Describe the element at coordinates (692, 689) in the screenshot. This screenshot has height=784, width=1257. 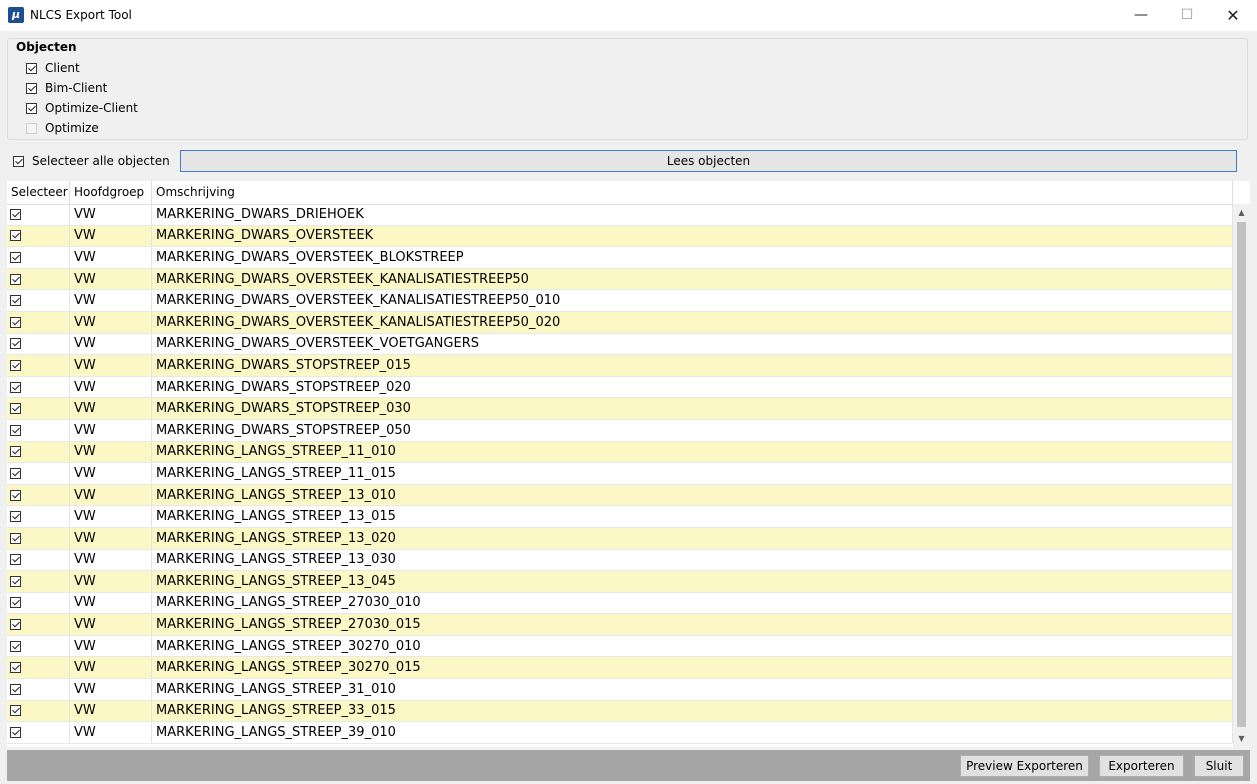
I see `row-omschrijving-cell: MARKERING_LANGS_STREEP_31_010` at that location.